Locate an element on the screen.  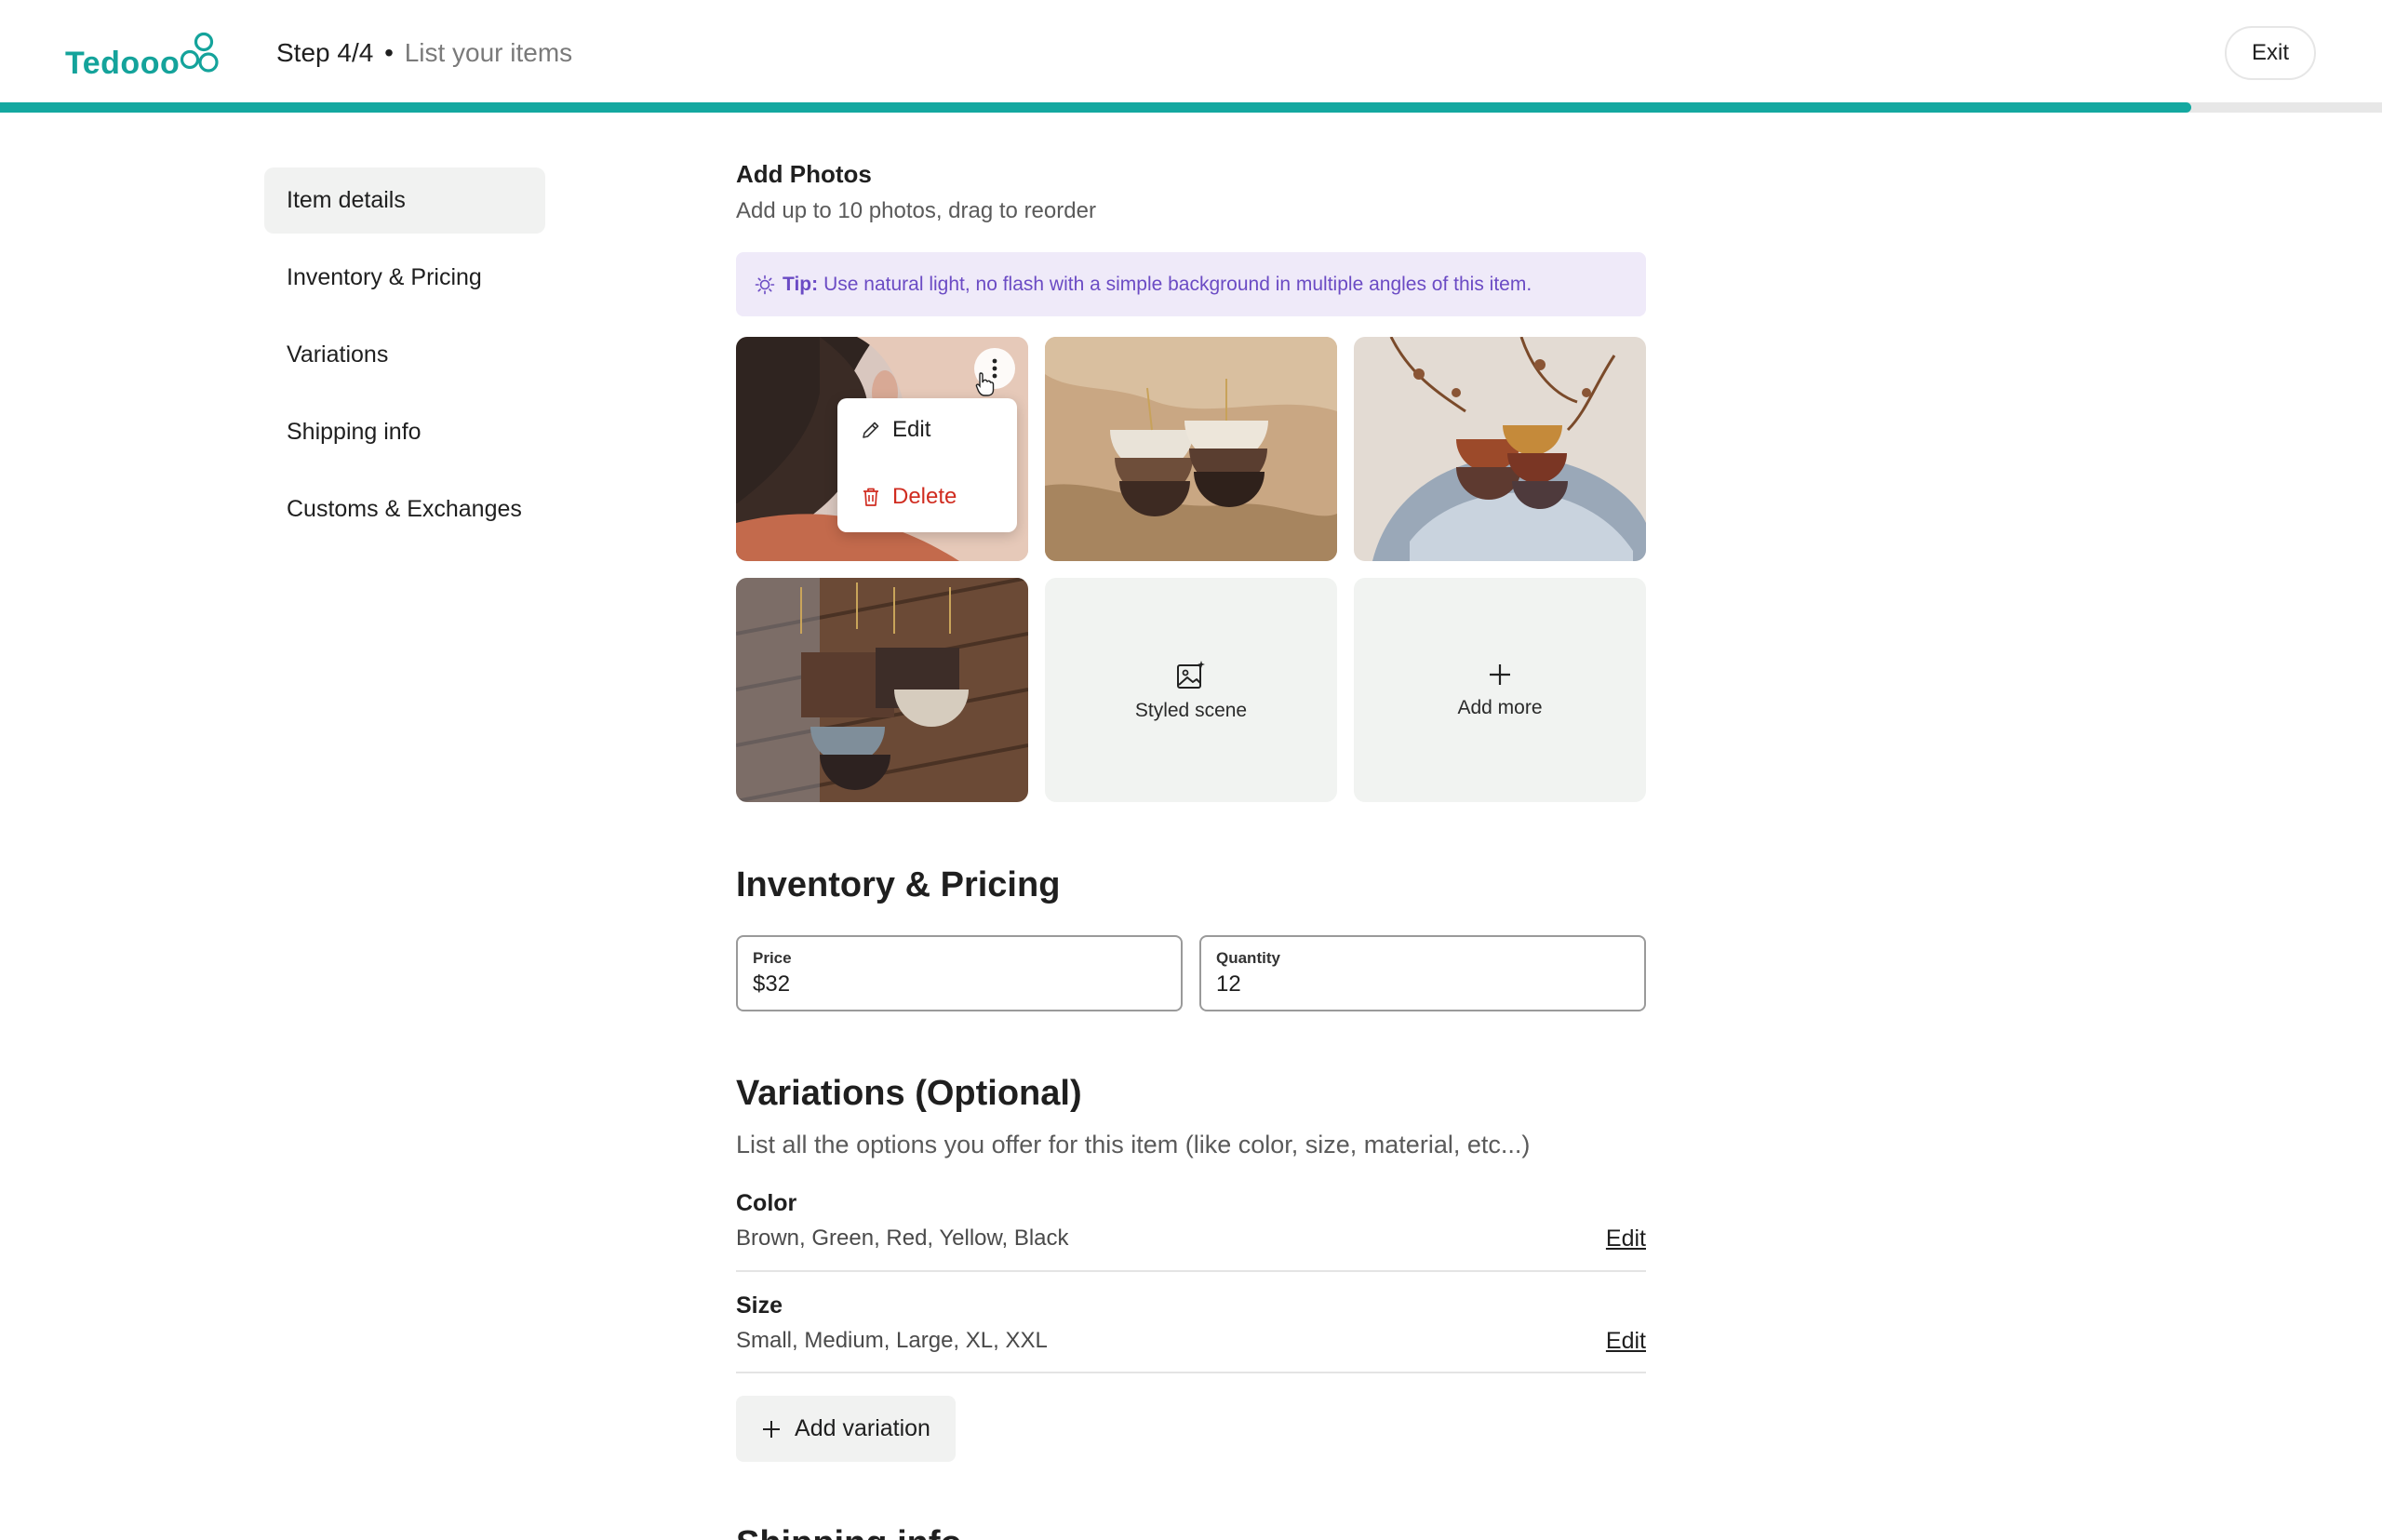
variation-row-size: Size Small, Medium, Large, XL, XXL Edit is located at coordinates (1191, 1332).